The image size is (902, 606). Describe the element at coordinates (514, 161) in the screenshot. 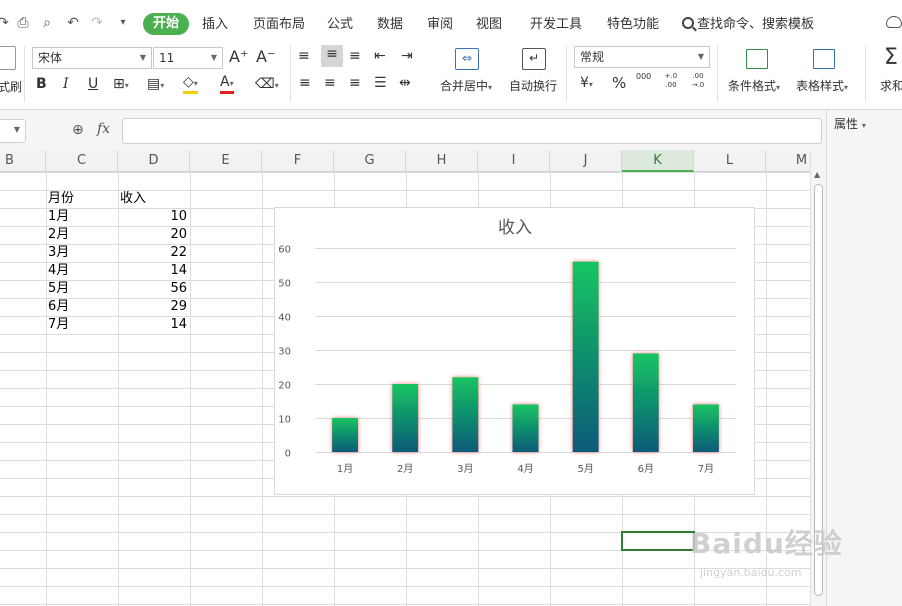

I see `column-header-i: I` at that location.